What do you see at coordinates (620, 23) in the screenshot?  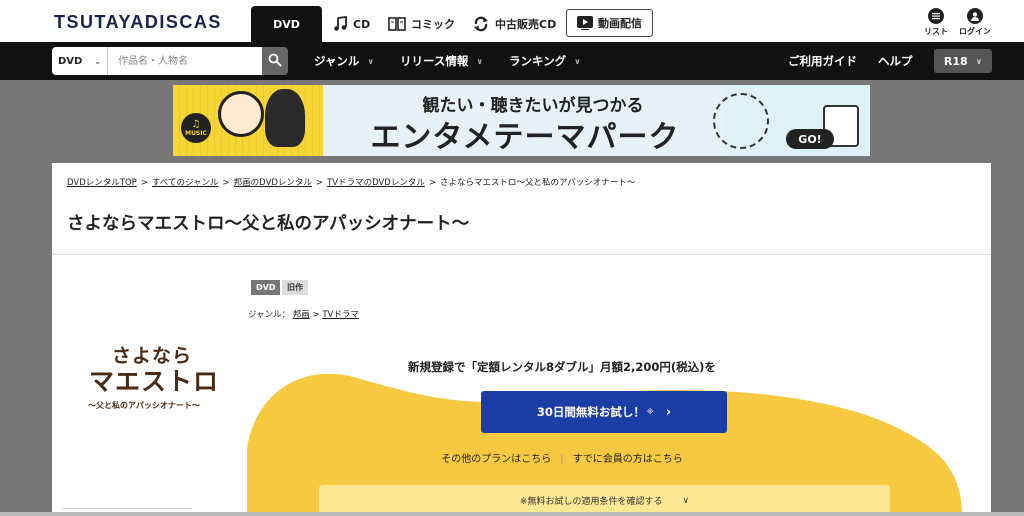 I see `tab-streaming-label: 動画配信` at bounding box center [620, 23].